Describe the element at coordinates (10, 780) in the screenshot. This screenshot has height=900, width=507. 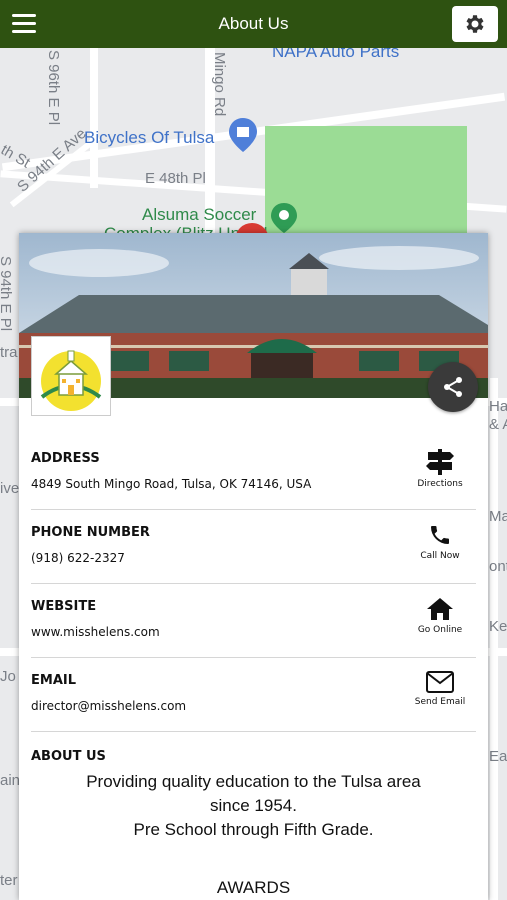
I see `map-label-ain: ain` at that location.